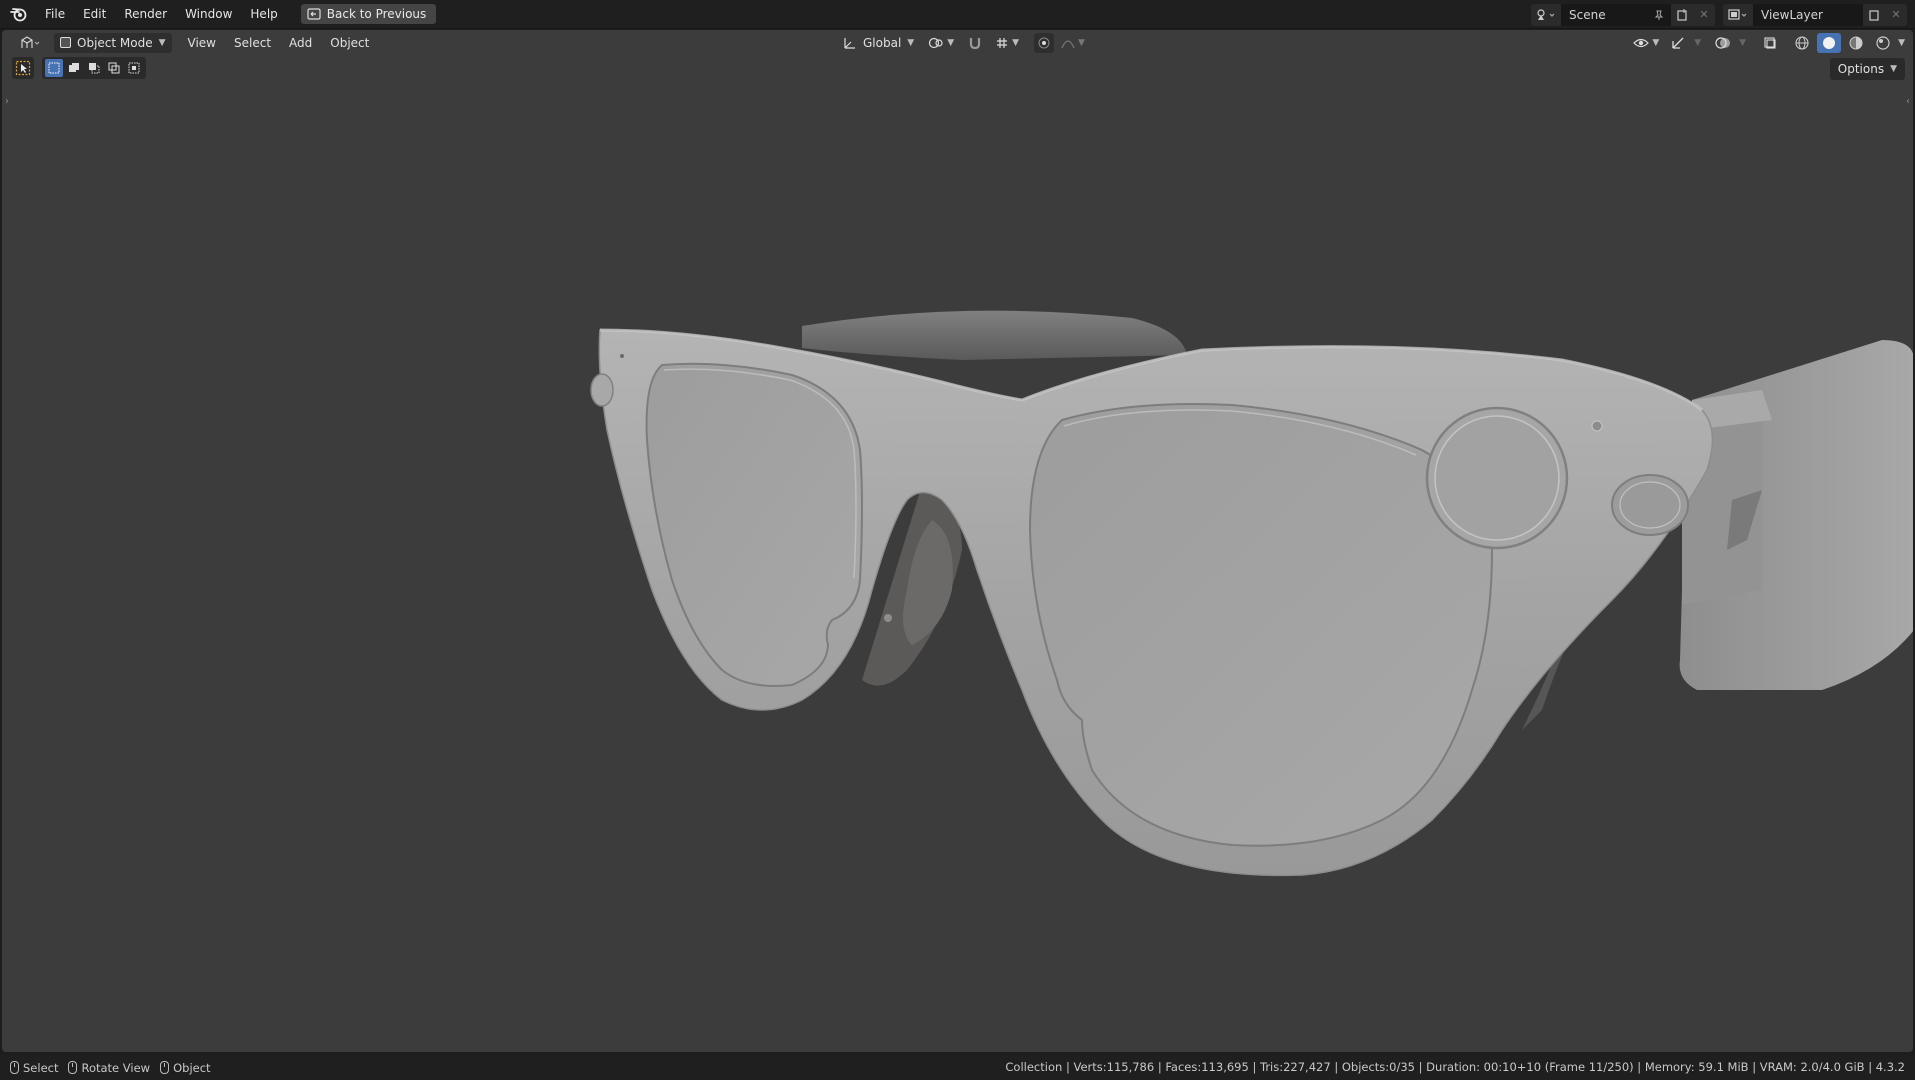  I want to click on 3d-viewport-icon, so click(30, 41).